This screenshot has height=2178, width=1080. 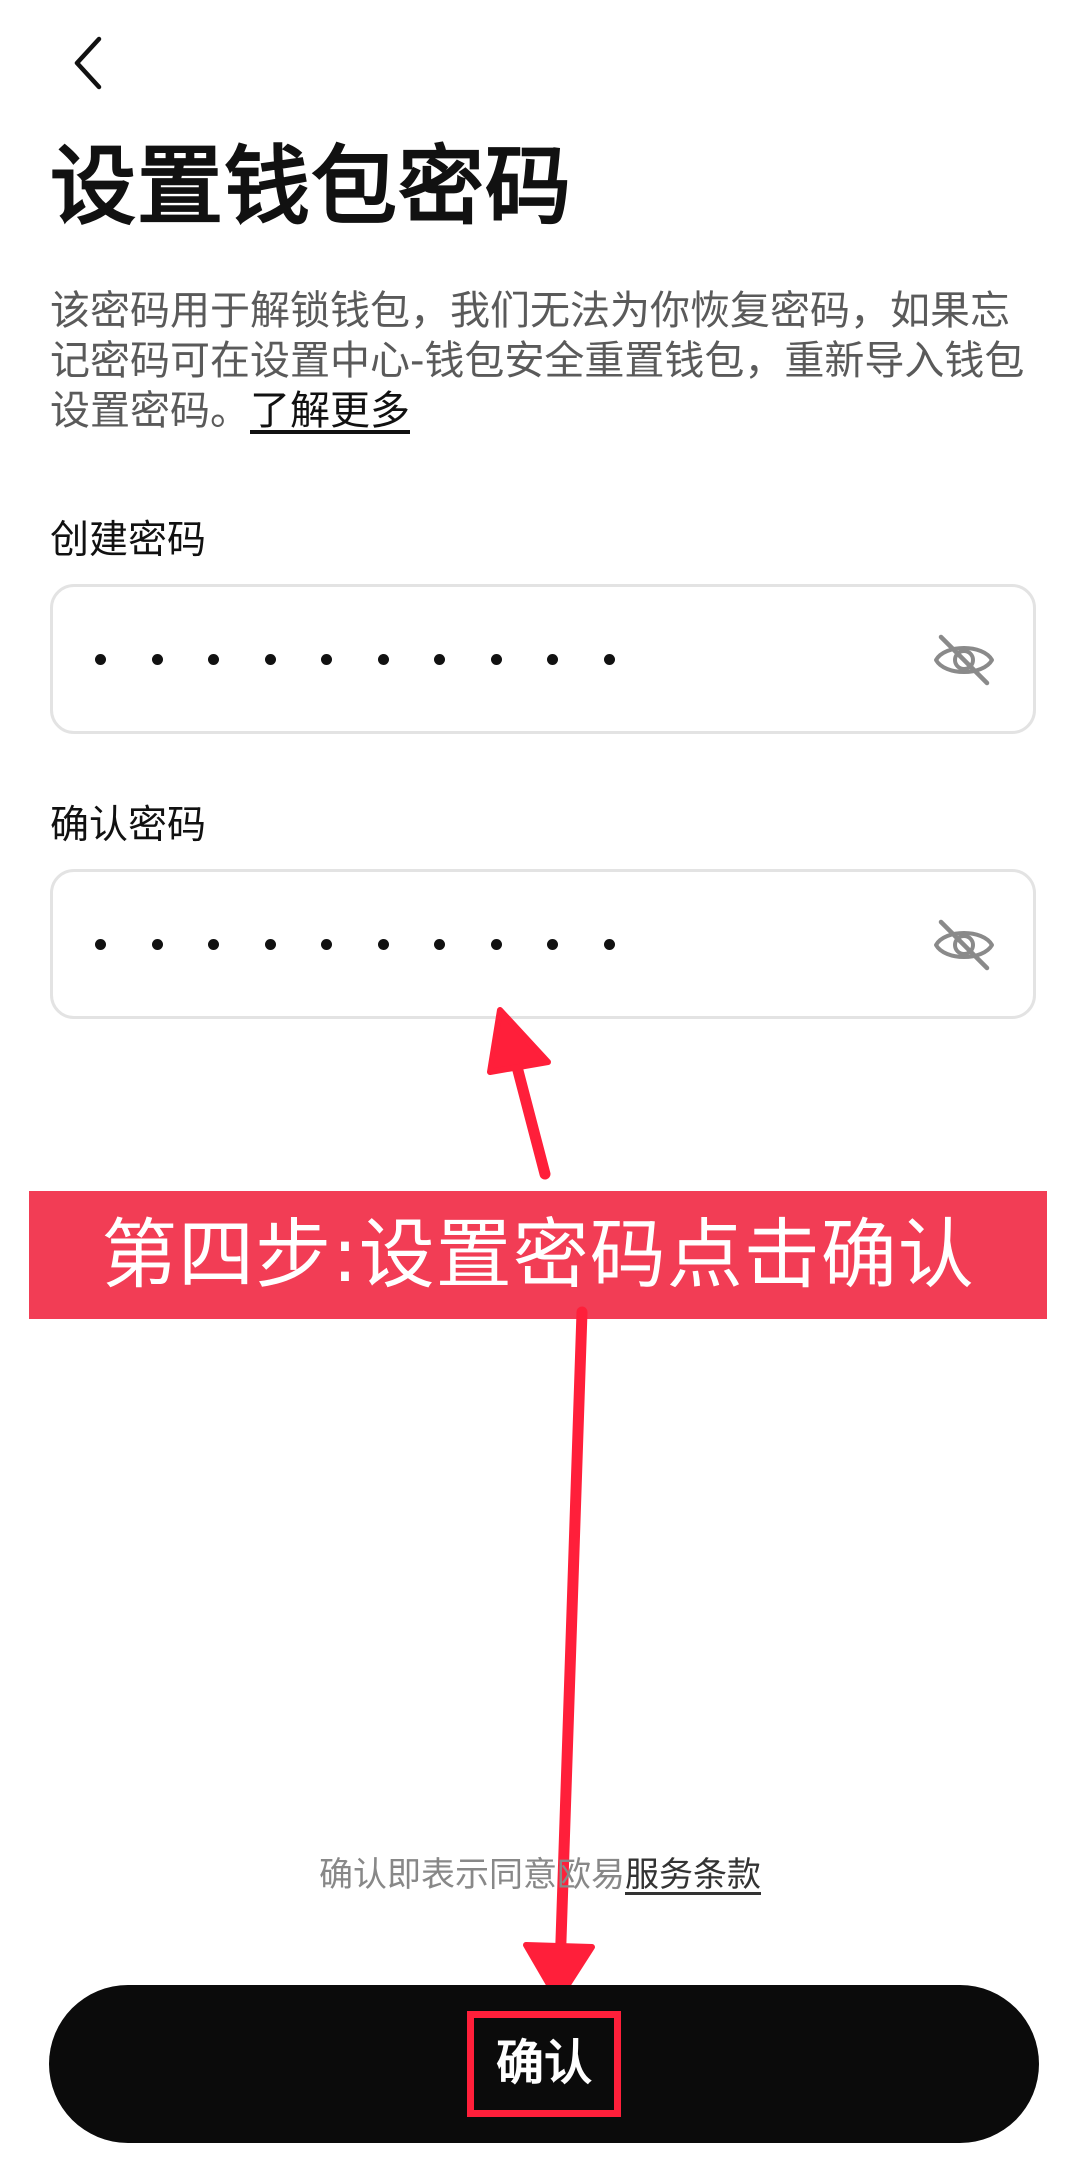 I want to click on confirm-password-masked-value, so click(x=355, y=944).